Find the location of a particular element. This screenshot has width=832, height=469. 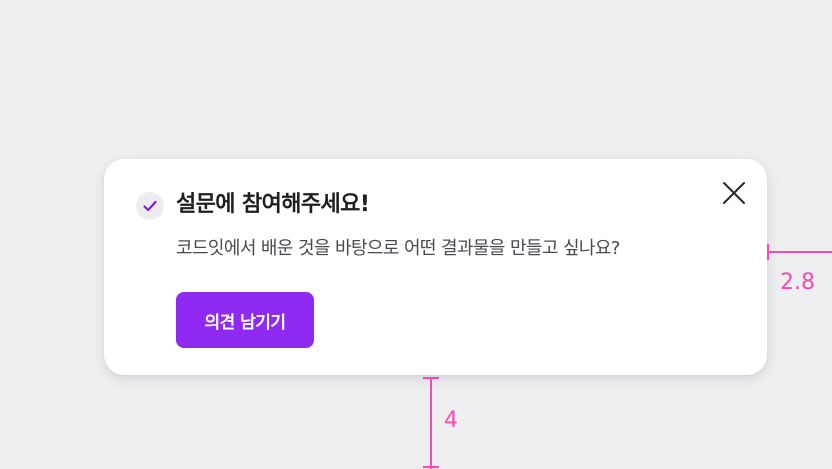

leave-feedback-button: 의견 남기기 is located at coordinates (245, 320).